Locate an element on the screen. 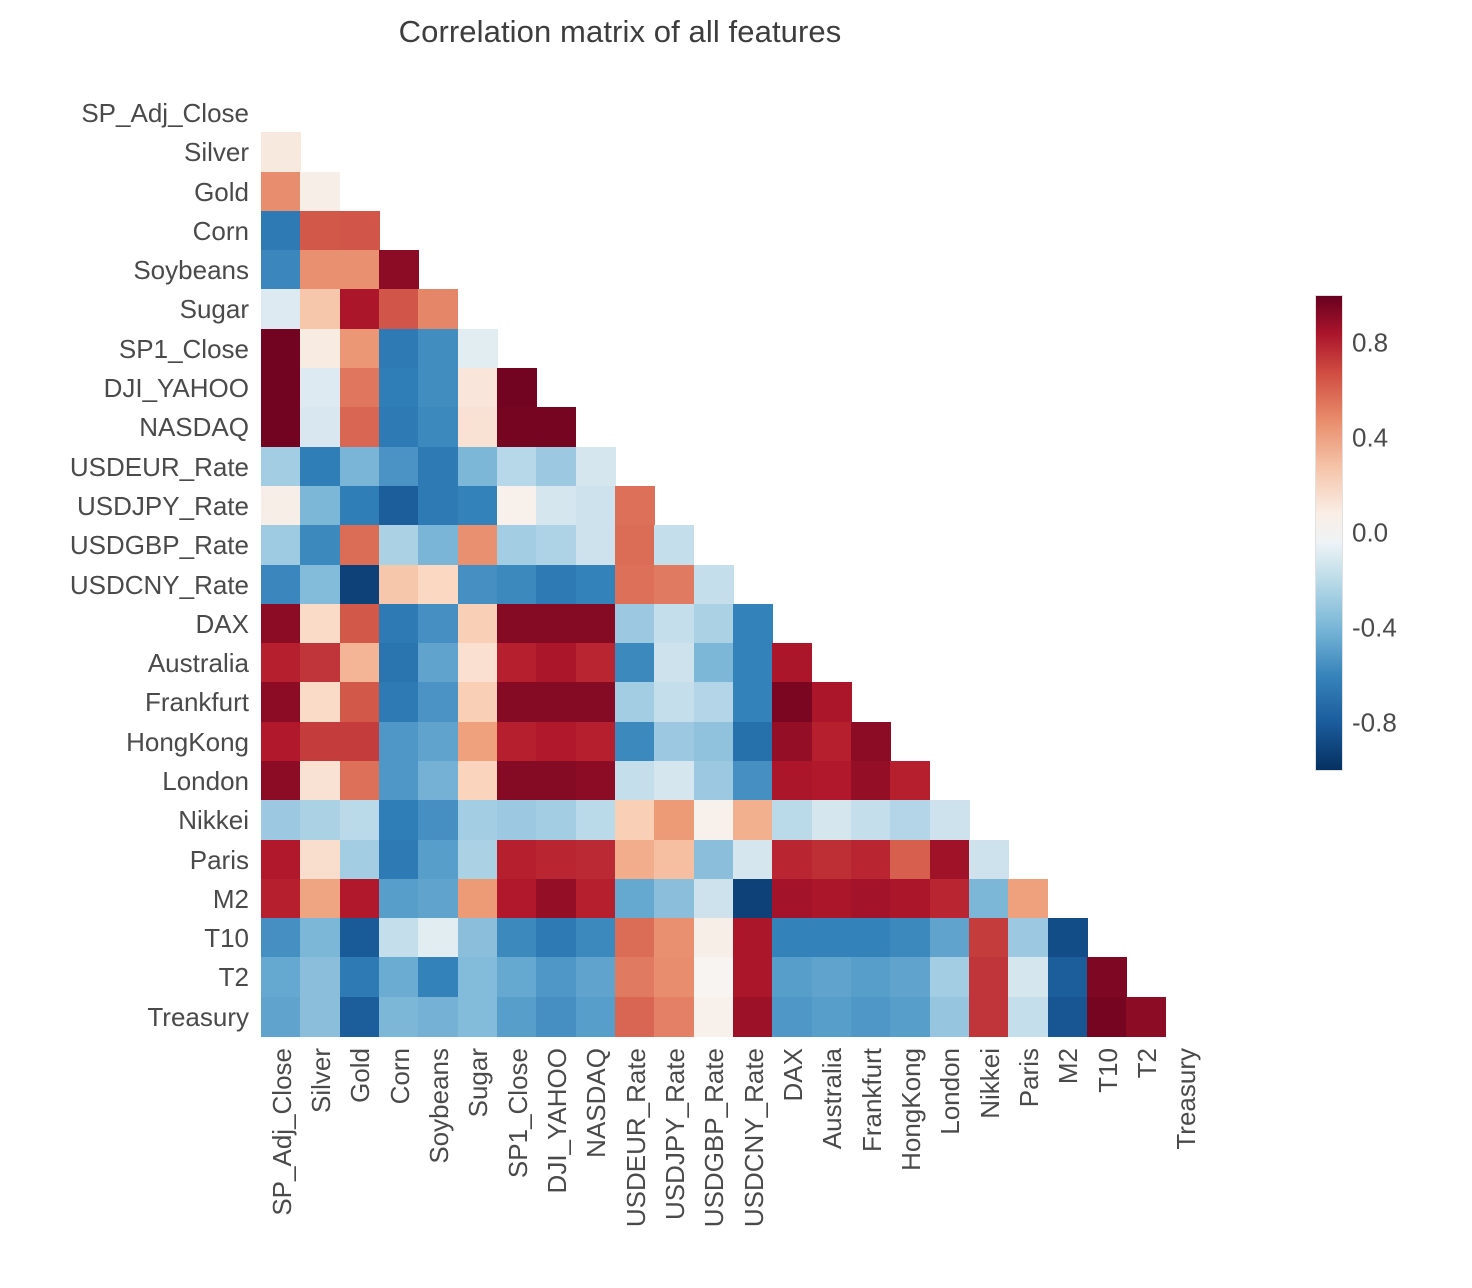  x-tick-label-corn: Corn is located at coordinates (399, 1076).